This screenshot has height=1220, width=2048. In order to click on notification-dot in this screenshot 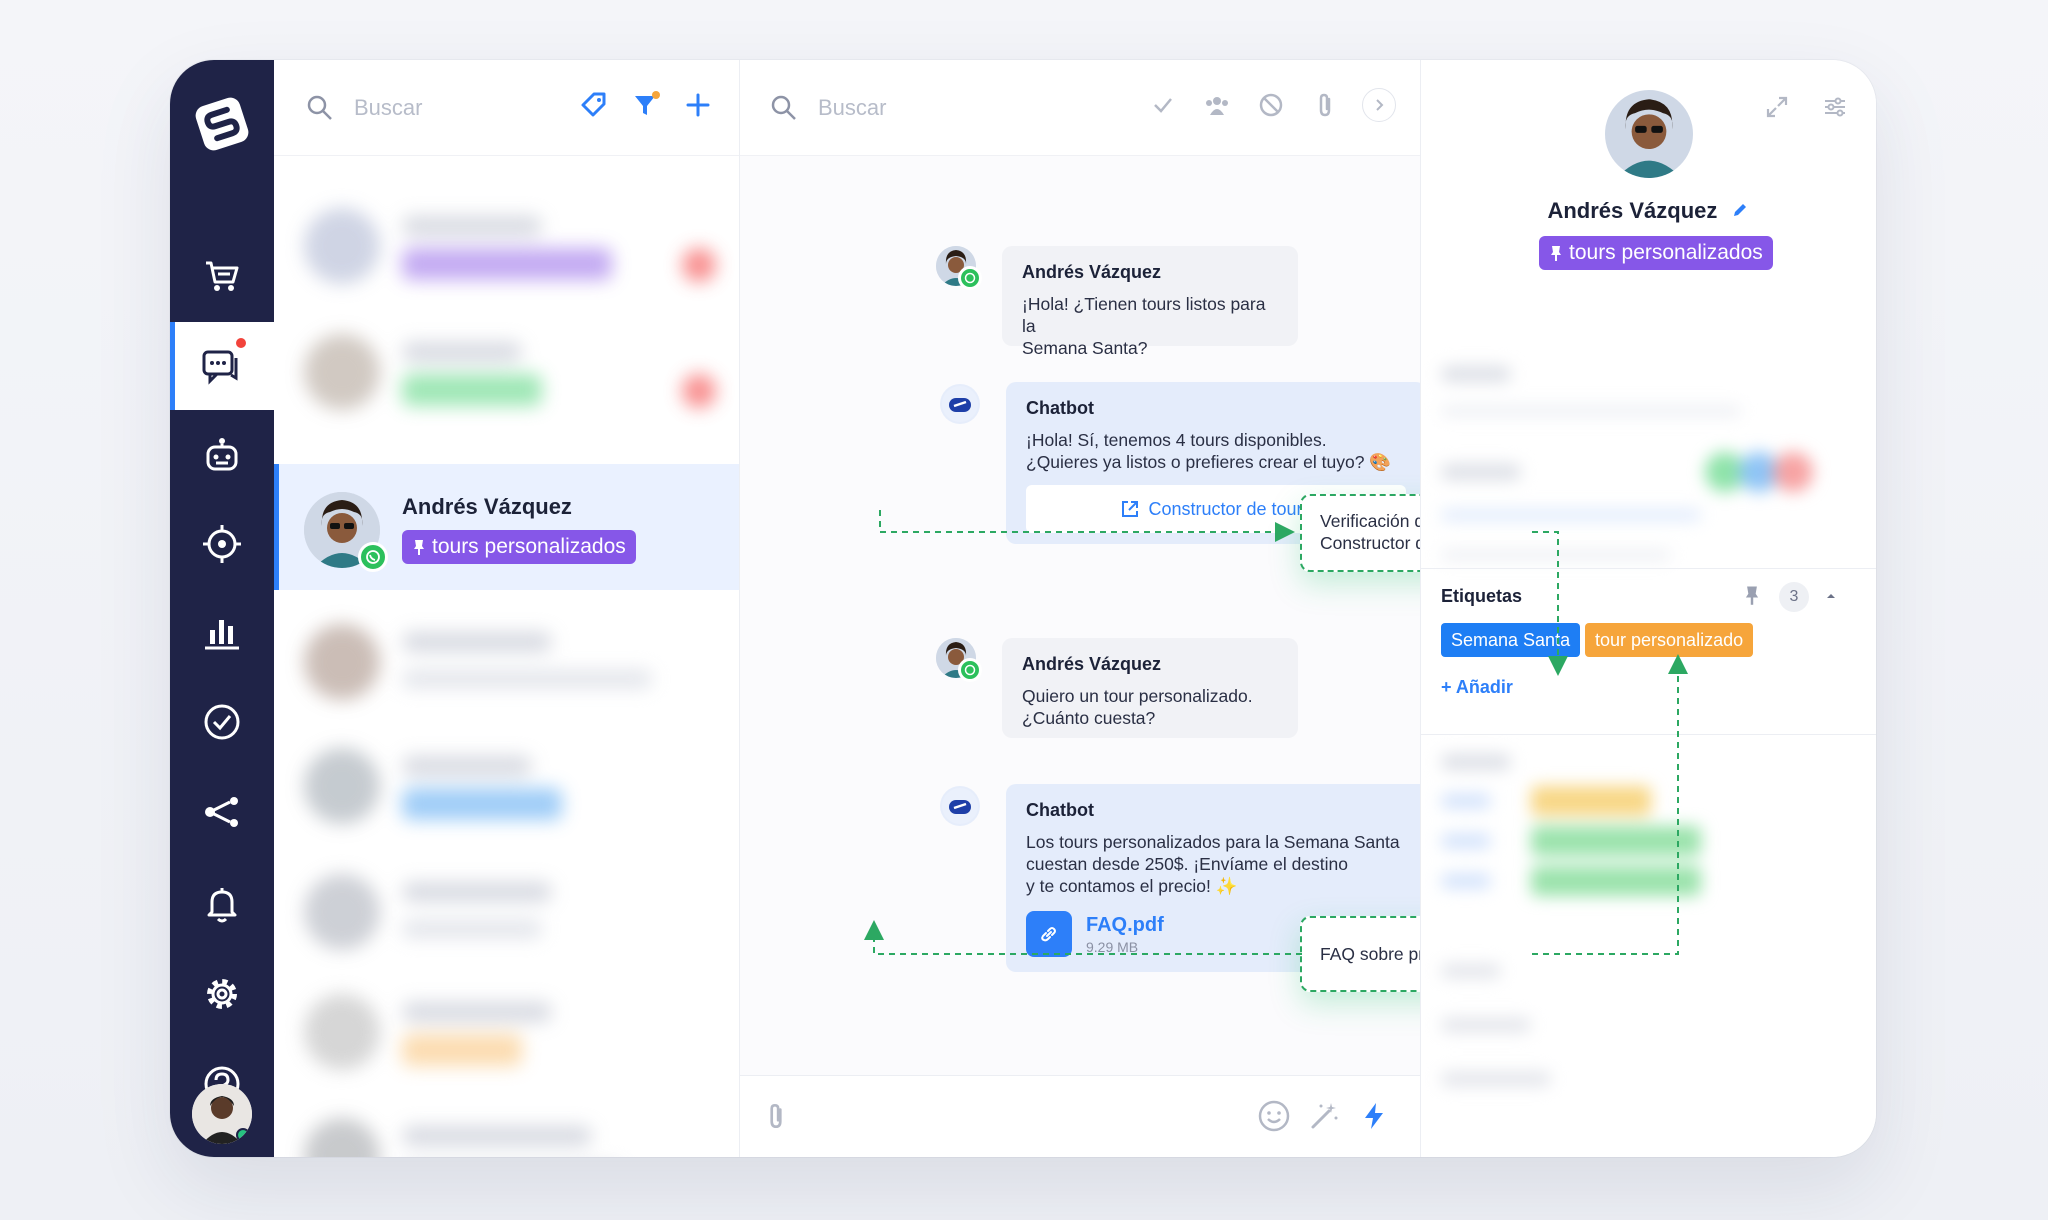, I will do `click(241, 343)`.